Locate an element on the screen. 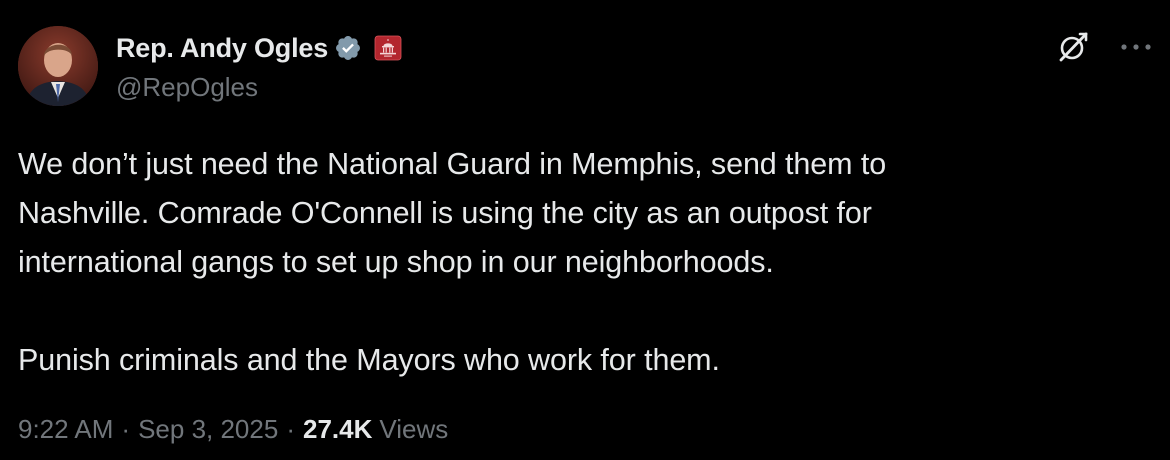 The image size is (1170, 460). avatar-image is located at coordinates (58, 66).